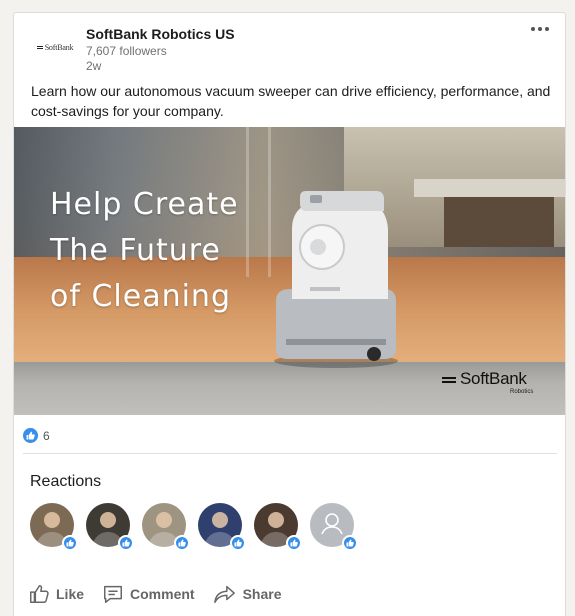  Describe the element at coordinates (493, 378) in the screenshot. I see `banner-brand-text: SoftBank` at that location.